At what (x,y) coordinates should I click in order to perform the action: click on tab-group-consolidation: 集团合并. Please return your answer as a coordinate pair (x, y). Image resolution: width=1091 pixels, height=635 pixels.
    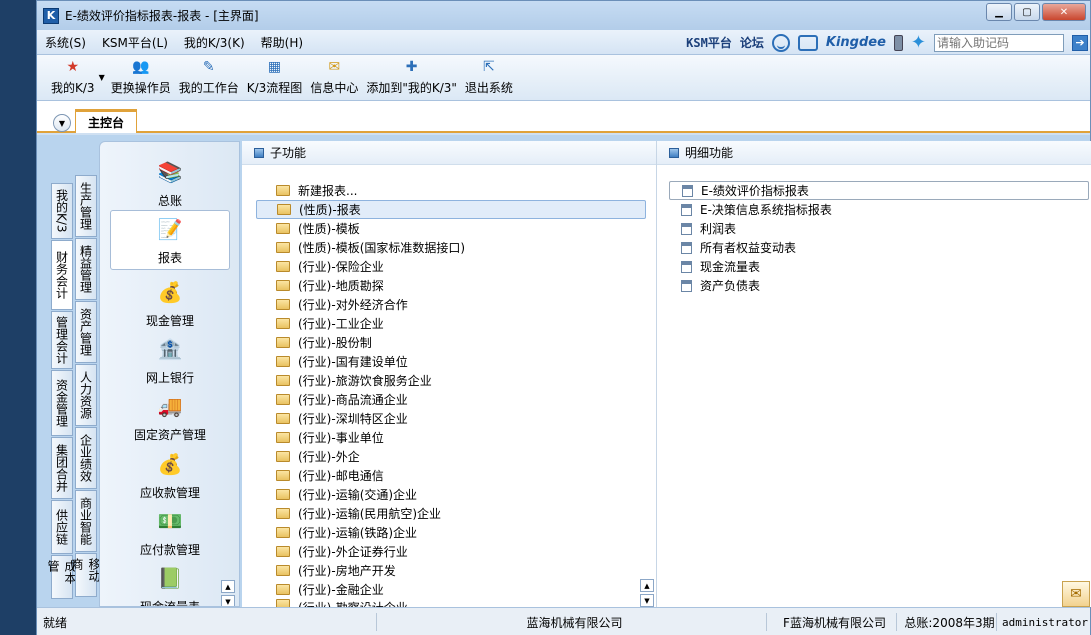
    Looking at the image, I should click on (62, 468).